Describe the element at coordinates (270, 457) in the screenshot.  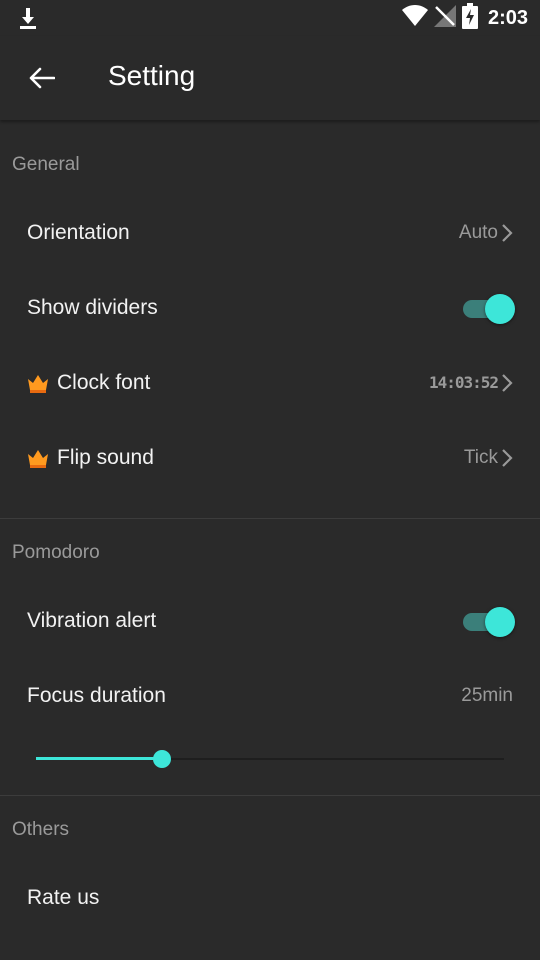
I see `flip-sound-row: Flip sound Tick` at that location.